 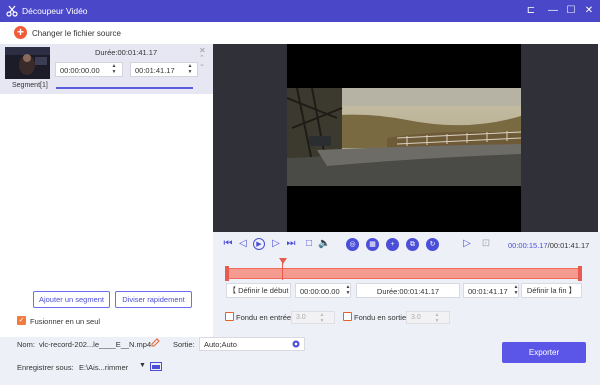 I want to click on pin-icon: ⊏, so click(x=531, y=11).